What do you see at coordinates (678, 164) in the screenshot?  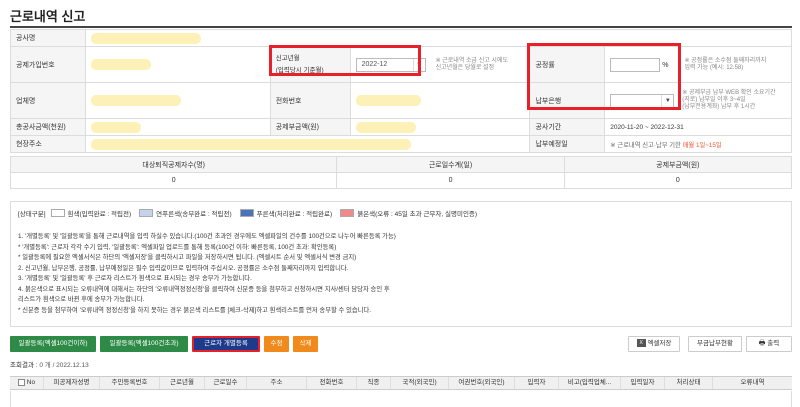 I see `summary-header-amount: 공제부금액(원)` at bounding box center [678, 164].